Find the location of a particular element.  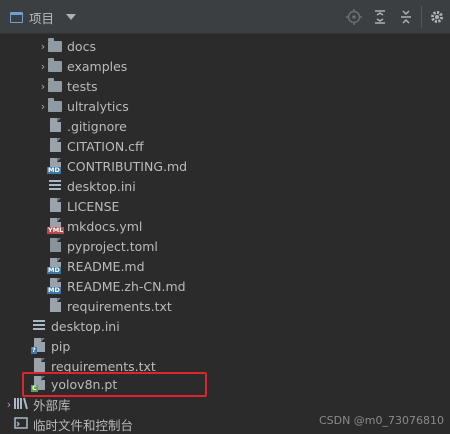

tree-item-label: examples is located at coordinates (97, 66).